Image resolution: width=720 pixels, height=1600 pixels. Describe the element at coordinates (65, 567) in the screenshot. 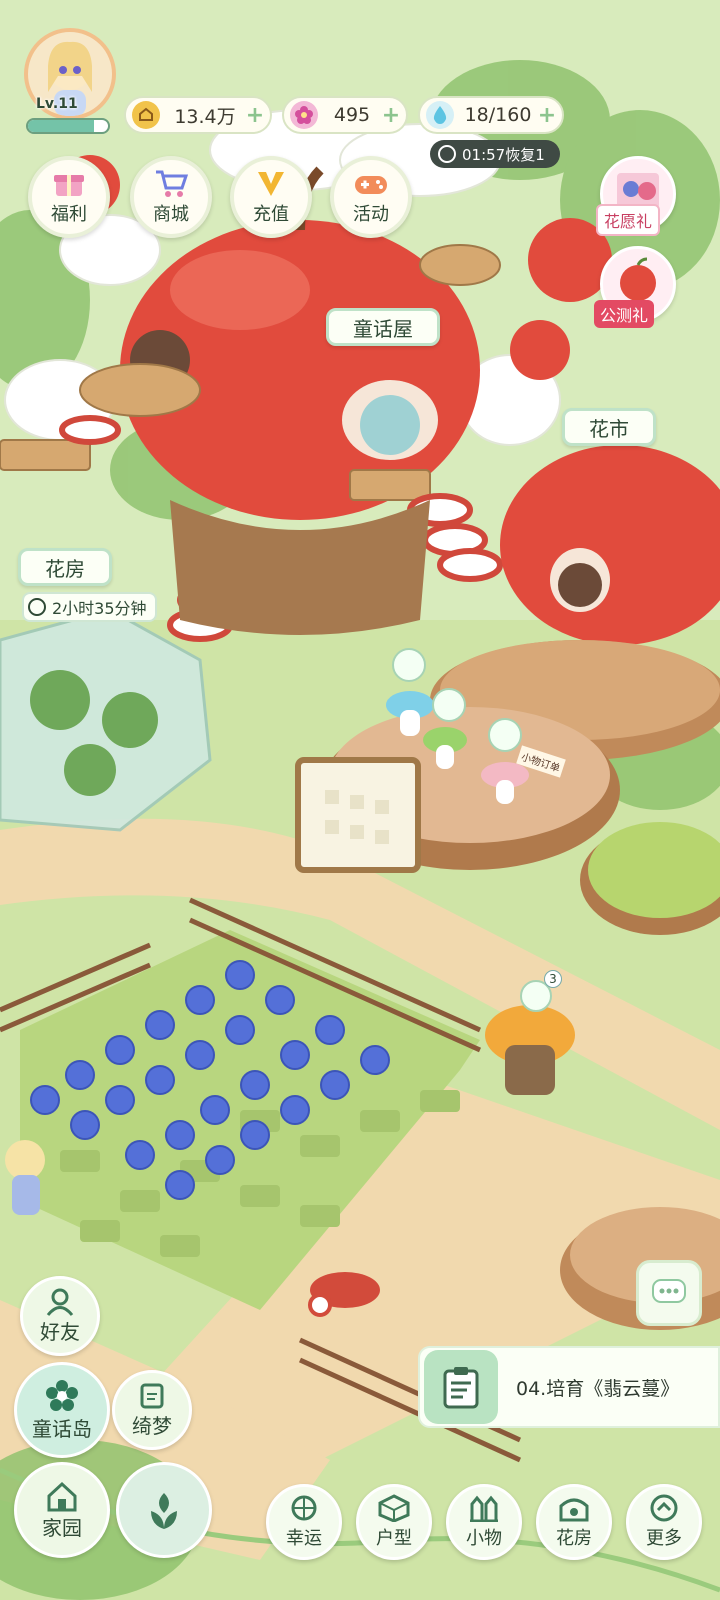

I see `greenhouse-label: 花房` at that location.